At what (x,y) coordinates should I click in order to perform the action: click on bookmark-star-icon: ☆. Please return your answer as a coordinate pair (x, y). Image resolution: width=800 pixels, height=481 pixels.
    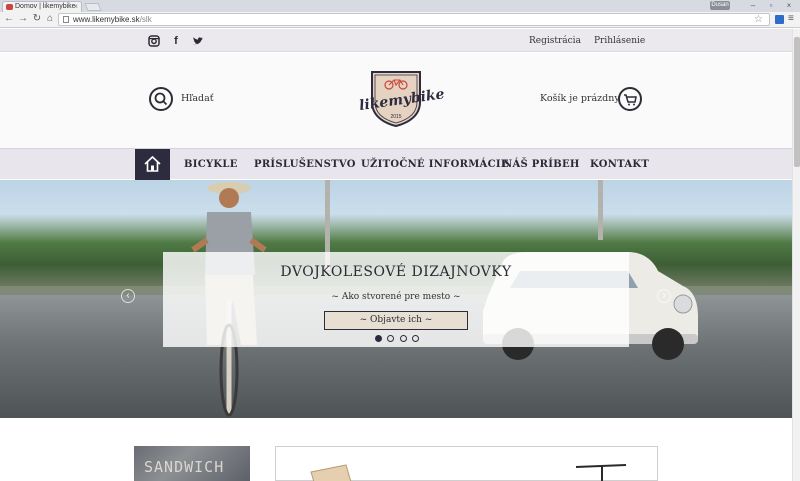
    Looking at the image, I should click on (758, 19).